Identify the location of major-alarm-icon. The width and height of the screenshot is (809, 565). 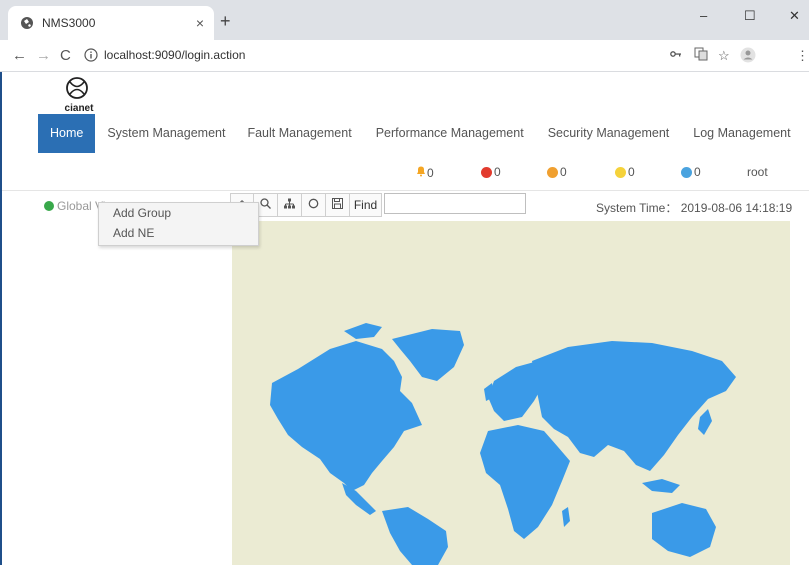
(552, 172).